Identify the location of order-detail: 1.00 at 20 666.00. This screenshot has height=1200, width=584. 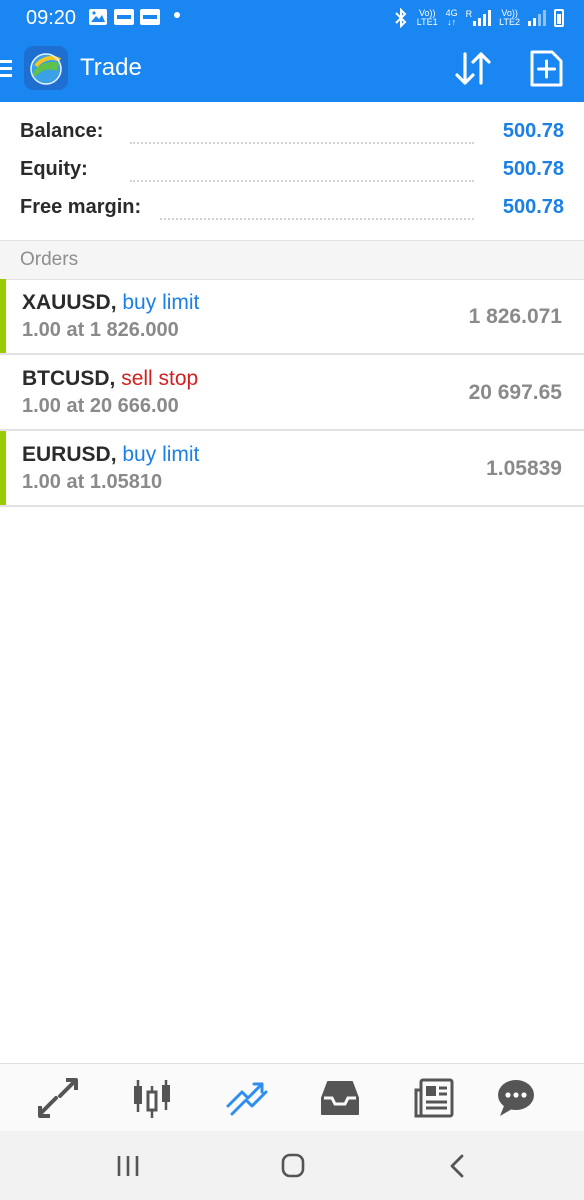
(100, 406).